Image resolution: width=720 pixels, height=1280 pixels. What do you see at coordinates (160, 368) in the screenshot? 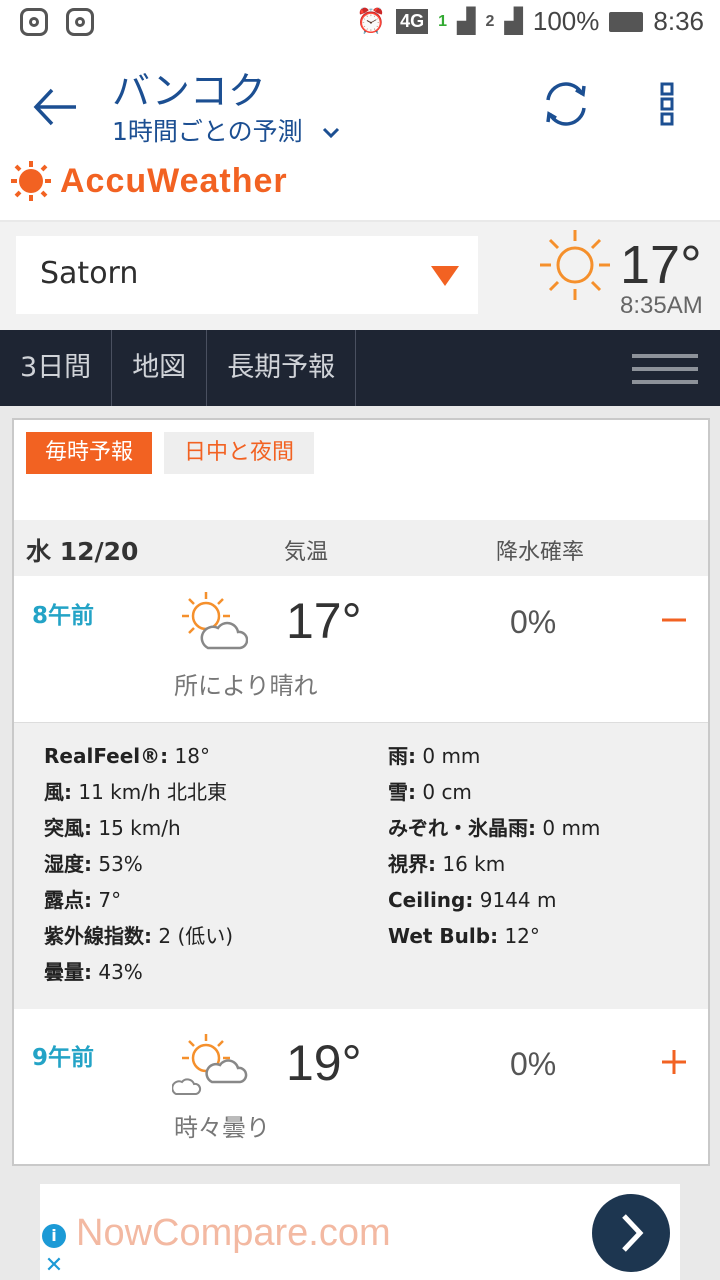
I see `tab-map: 地図` at bounding box center [160, 368].